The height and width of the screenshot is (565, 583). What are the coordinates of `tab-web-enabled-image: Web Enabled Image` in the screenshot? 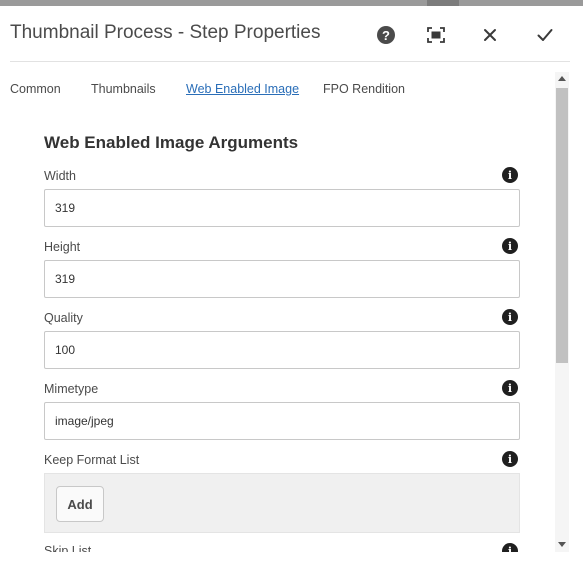 It's located at (242, 89).